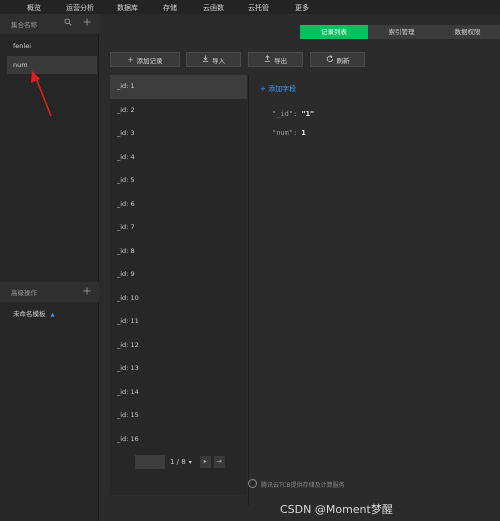 The height and width of the screenshot is (521, 500). I want to click on record-row: _id: 2, so click(178, 111).